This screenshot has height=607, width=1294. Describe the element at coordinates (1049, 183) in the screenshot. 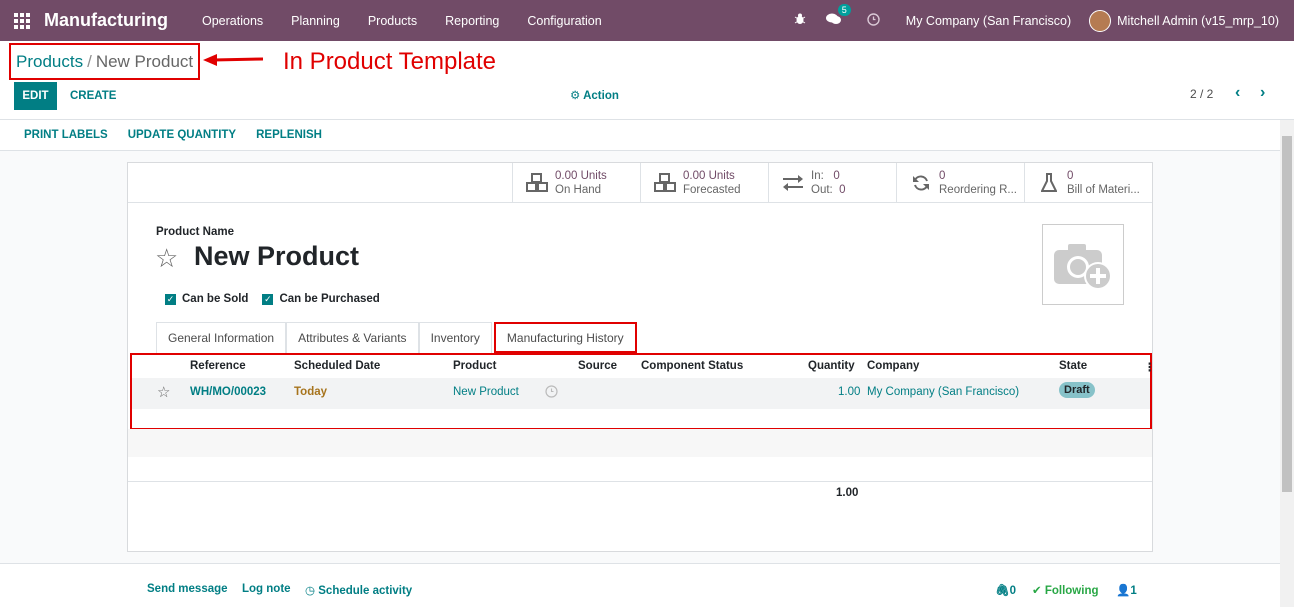

I see `flask-icon` at that location.